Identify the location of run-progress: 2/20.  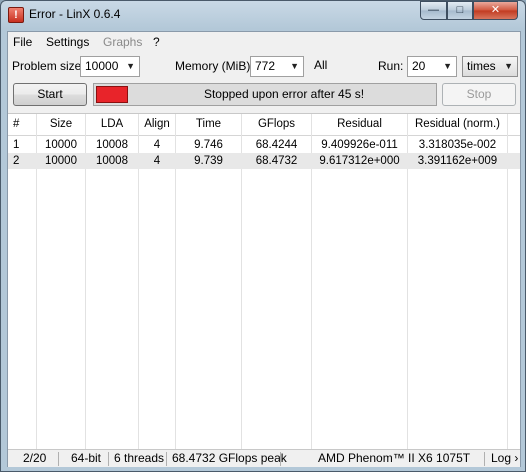
(35, 458).